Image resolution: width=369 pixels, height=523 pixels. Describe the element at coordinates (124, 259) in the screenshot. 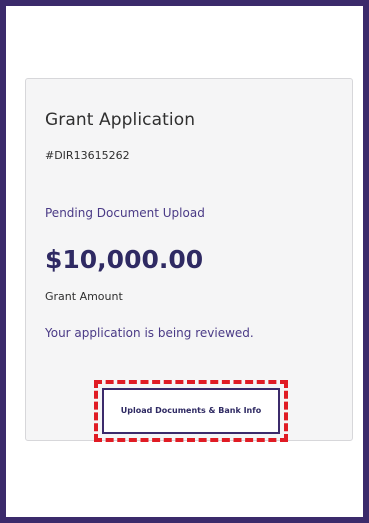

I see `grant-amount-value: $10,000.00` at that location.